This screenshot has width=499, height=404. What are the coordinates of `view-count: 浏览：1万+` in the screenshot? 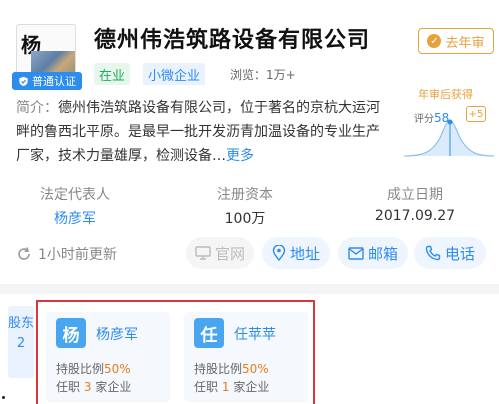 It's located at (263, 74).